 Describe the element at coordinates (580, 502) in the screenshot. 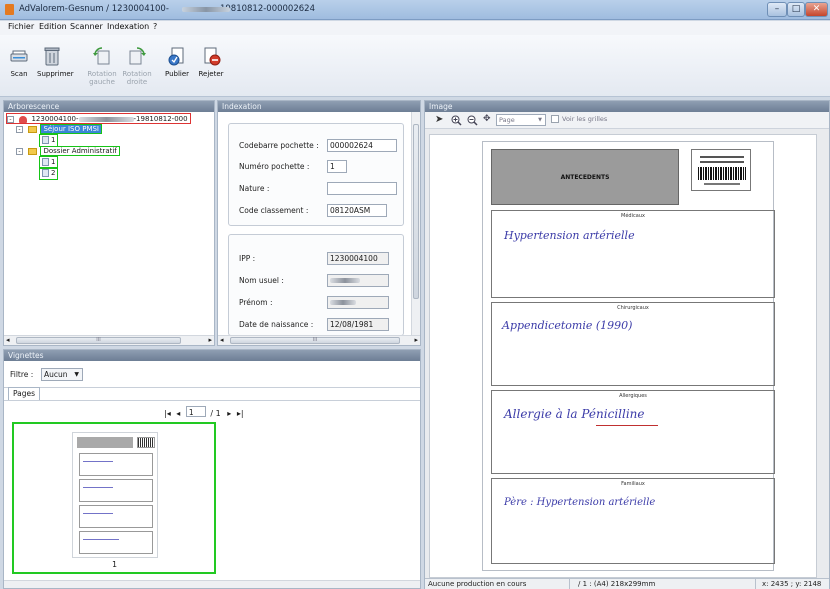

I see `section-familiaux-handwriting: Père : Hypertension artérielle` at that location.